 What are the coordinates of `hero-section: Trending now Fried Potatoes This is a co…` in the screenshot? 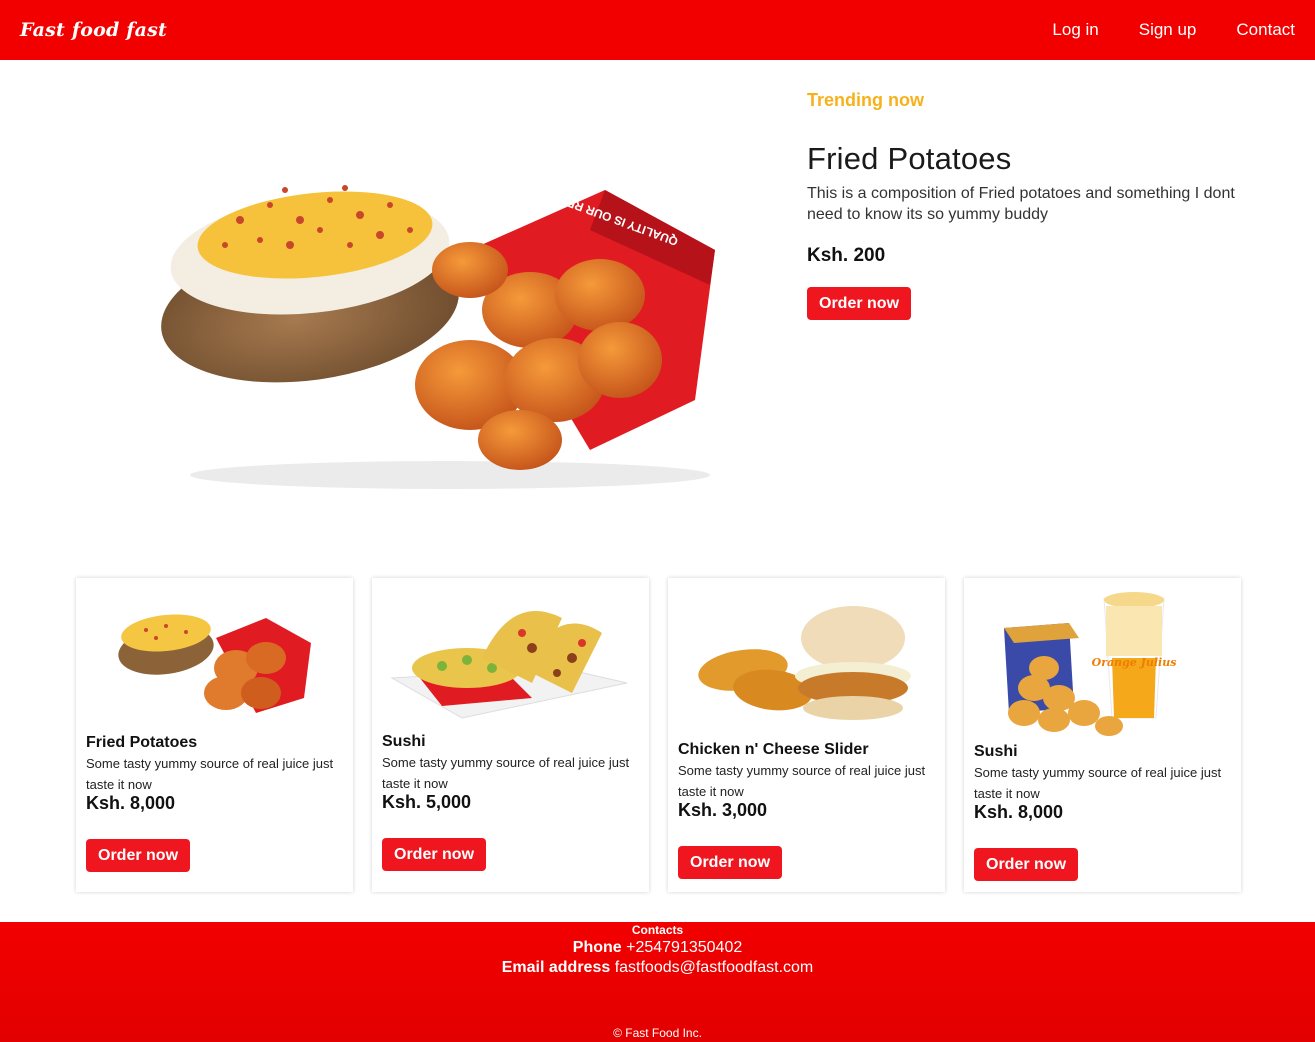 It's located at (1027, 205).